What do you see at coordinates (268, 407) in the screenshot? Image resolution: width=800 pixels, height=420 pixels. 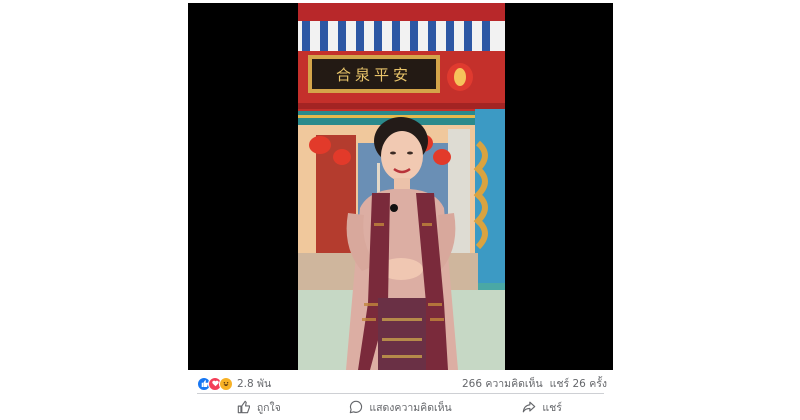 I see `like-label: ถูกใจ` at bounding box center [268, 407].